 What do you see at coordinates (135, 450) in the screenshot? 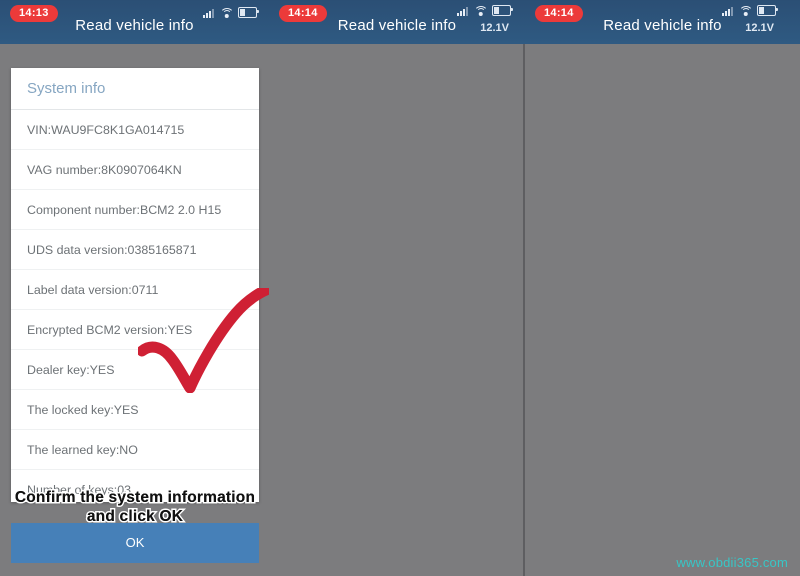
I see `info-row-learned-key: The learned key:NO` at bounding box center [135, 450].